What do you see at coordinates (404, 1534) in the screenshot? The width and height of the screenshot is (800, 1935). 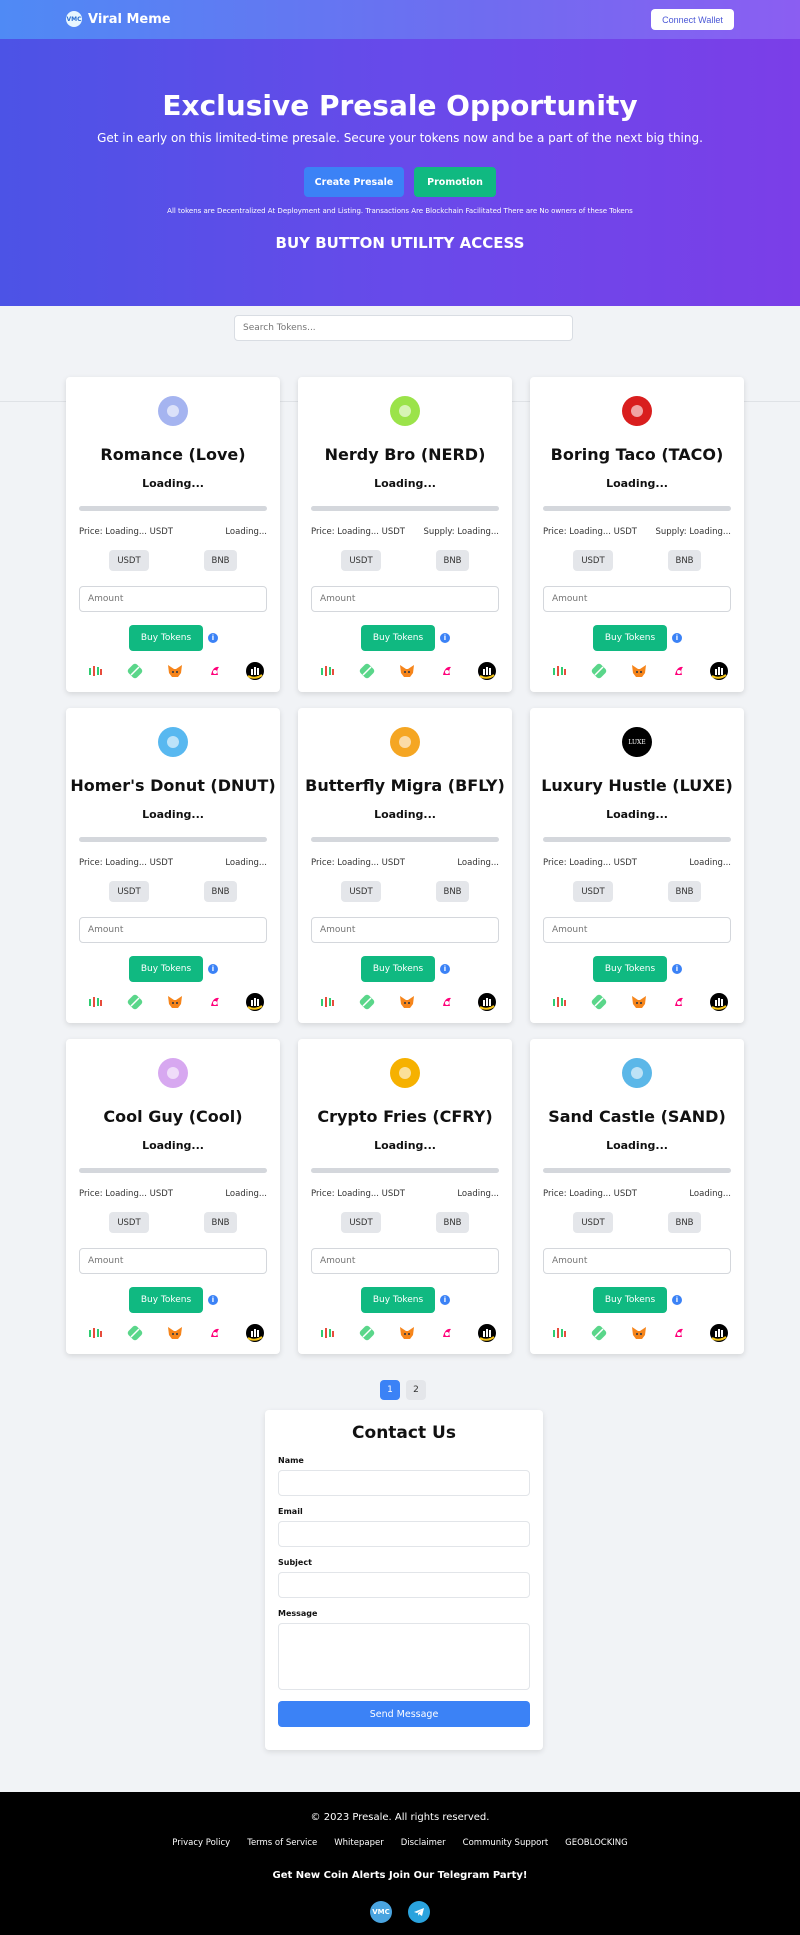 I see `email-field` at bounding box center [404, 1534].